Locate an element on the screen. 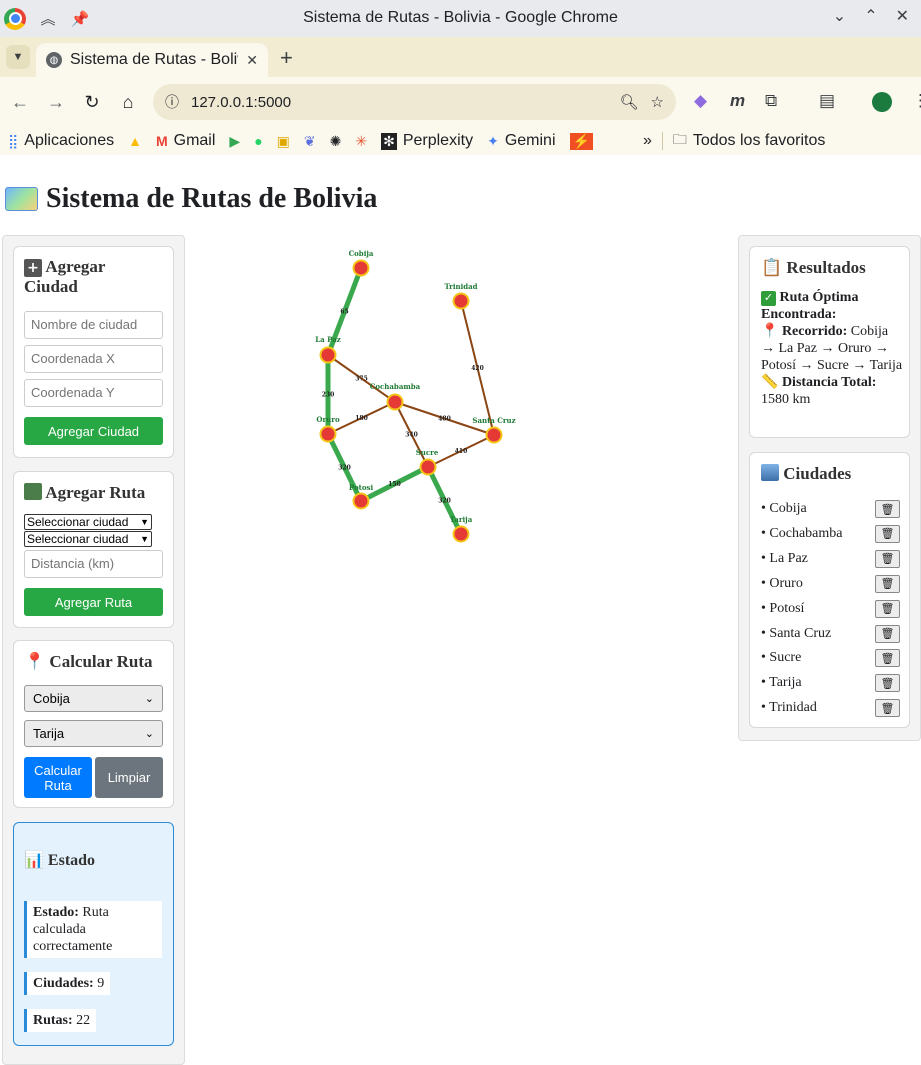 This screenshot has height=1065, width=921. chevron-double-up-icon: ︽ is located at coordinates (48, 18).